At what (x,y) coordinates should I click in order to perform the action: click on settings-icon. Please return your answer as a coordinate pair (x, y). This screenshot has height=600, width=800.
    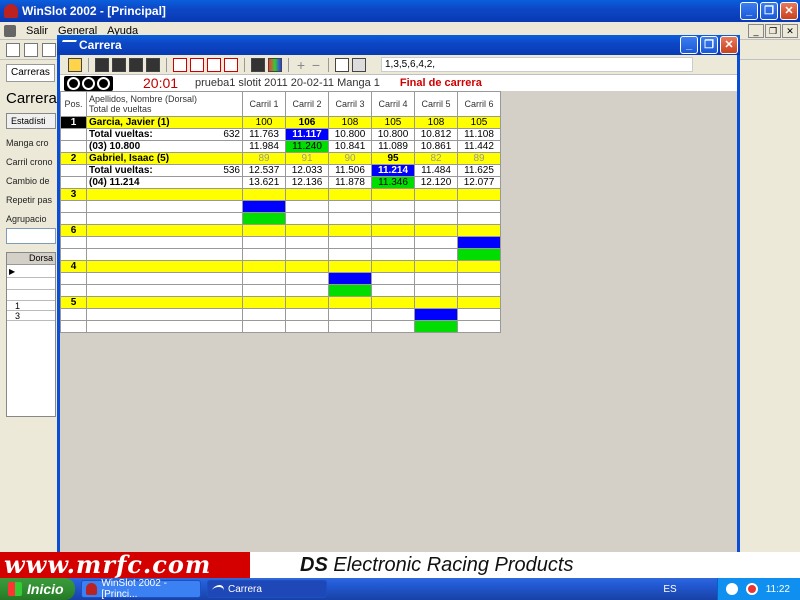
    Looking at the image, I should click on (231, 64).